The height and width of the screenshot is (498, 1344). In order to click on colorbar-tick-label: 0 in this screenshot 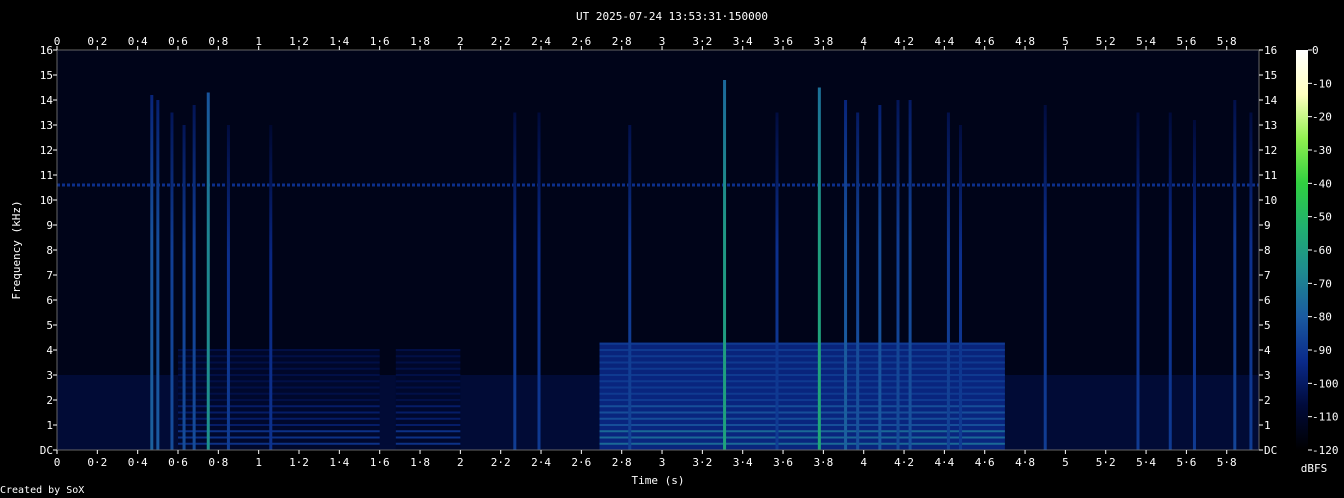, I will do `click(1315, 50)`.